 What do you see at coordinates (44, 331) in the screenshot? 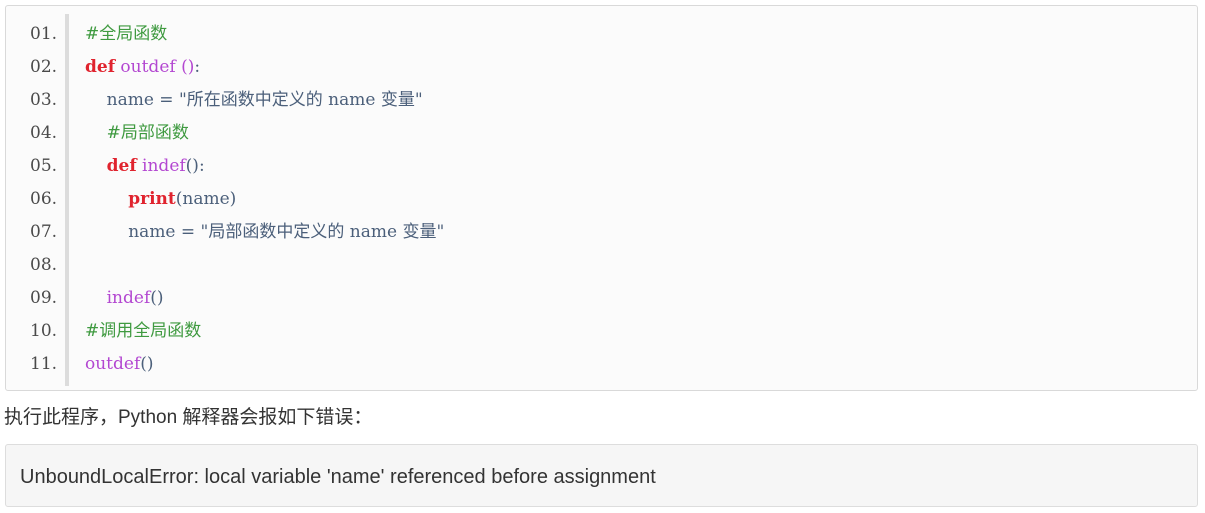
I see `line-number: 10.` at bounding box center [44, 331].